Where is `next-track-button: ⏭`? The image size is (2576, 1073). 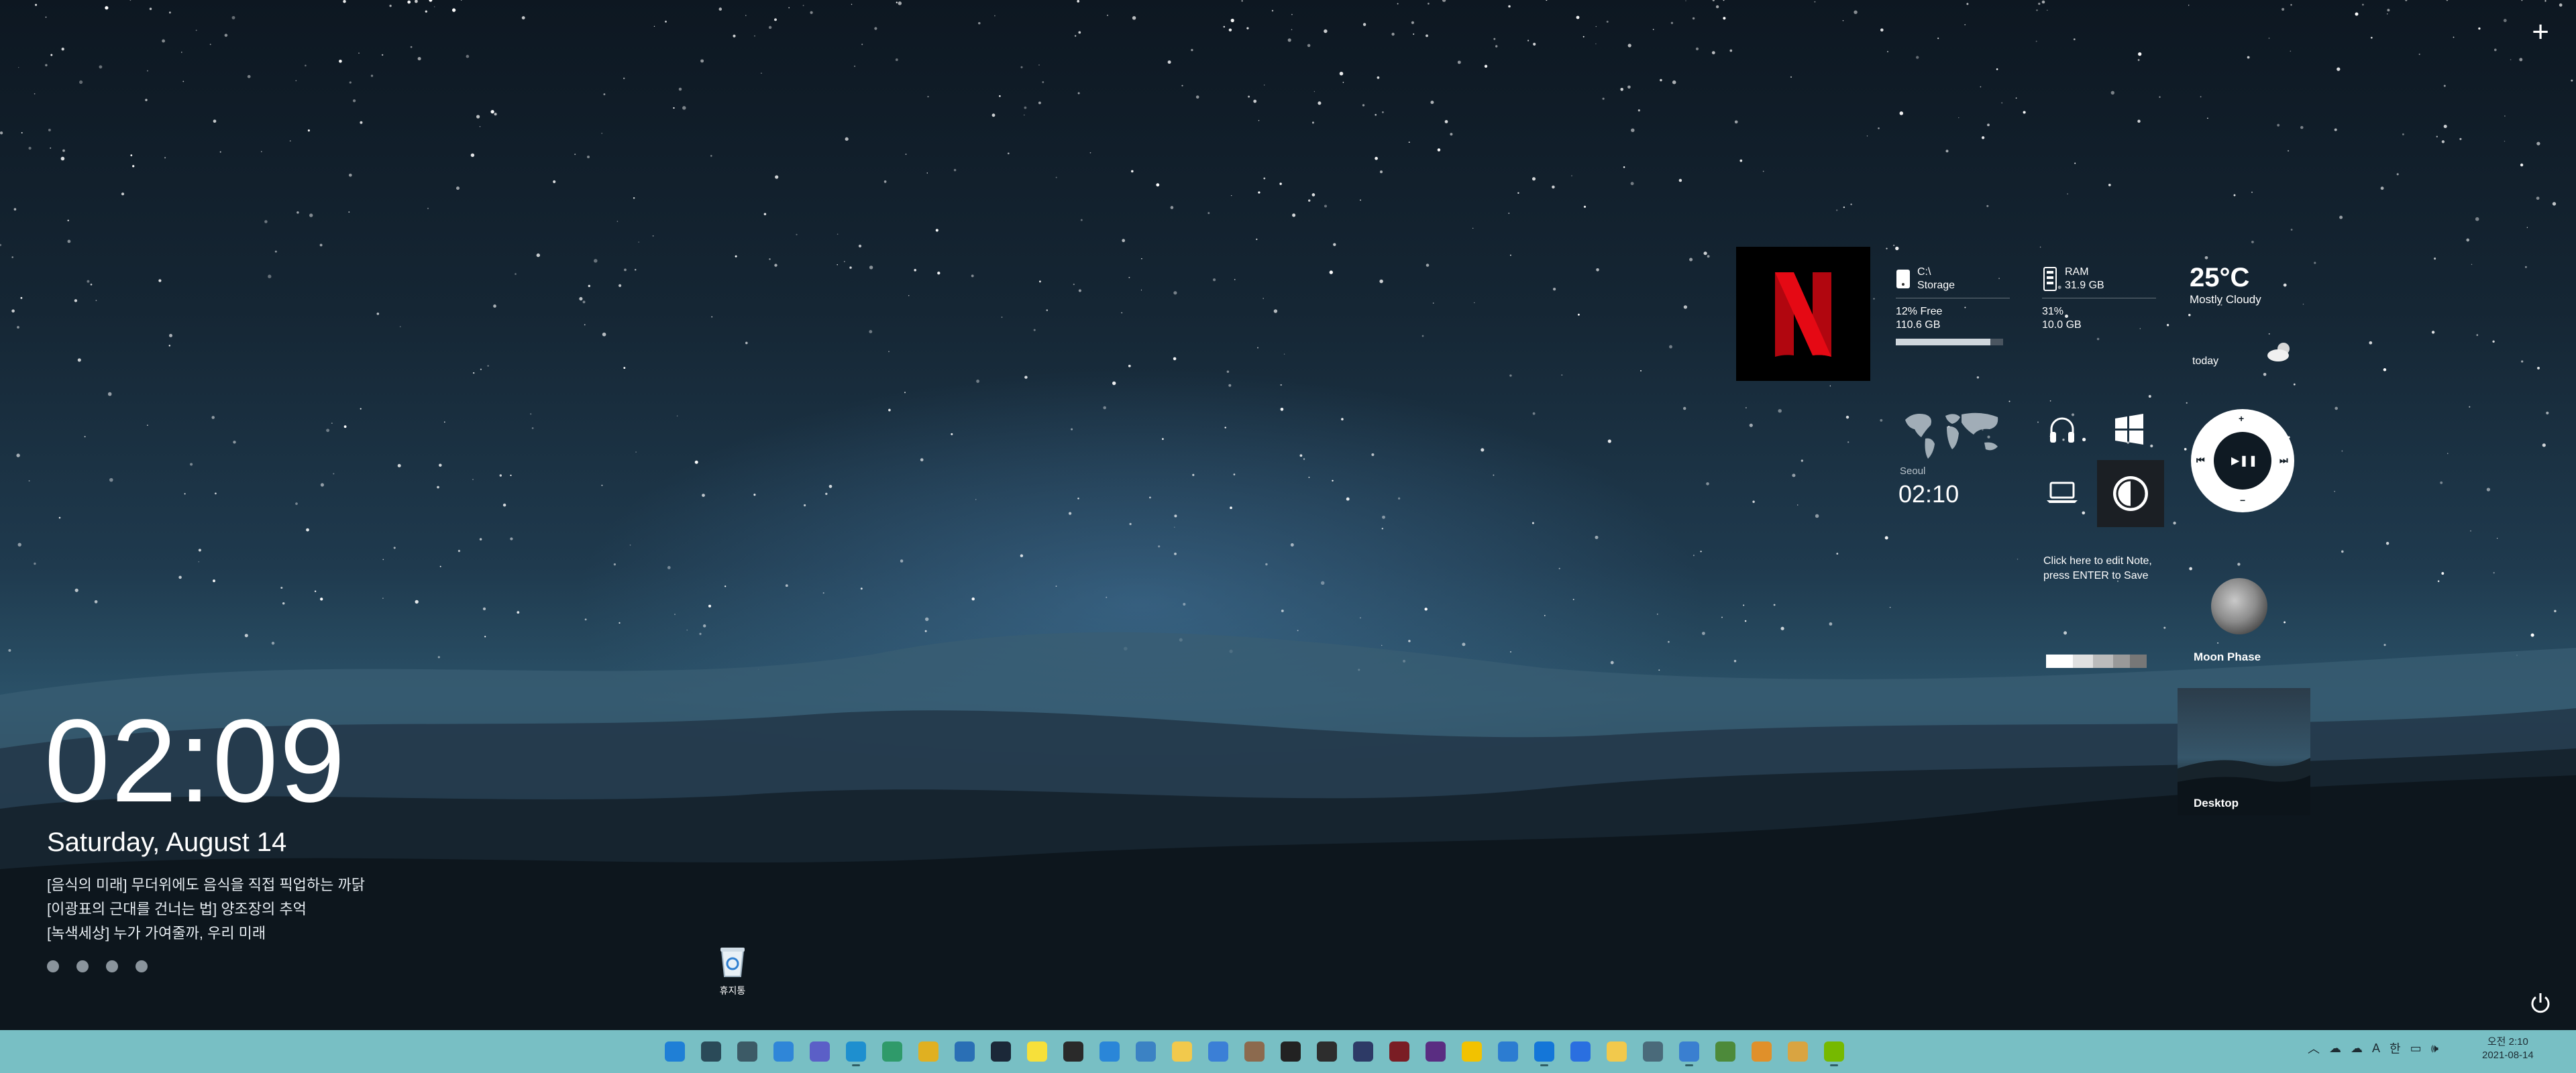 next-track-button: ⏭ is located at coordinates (2283, 460).